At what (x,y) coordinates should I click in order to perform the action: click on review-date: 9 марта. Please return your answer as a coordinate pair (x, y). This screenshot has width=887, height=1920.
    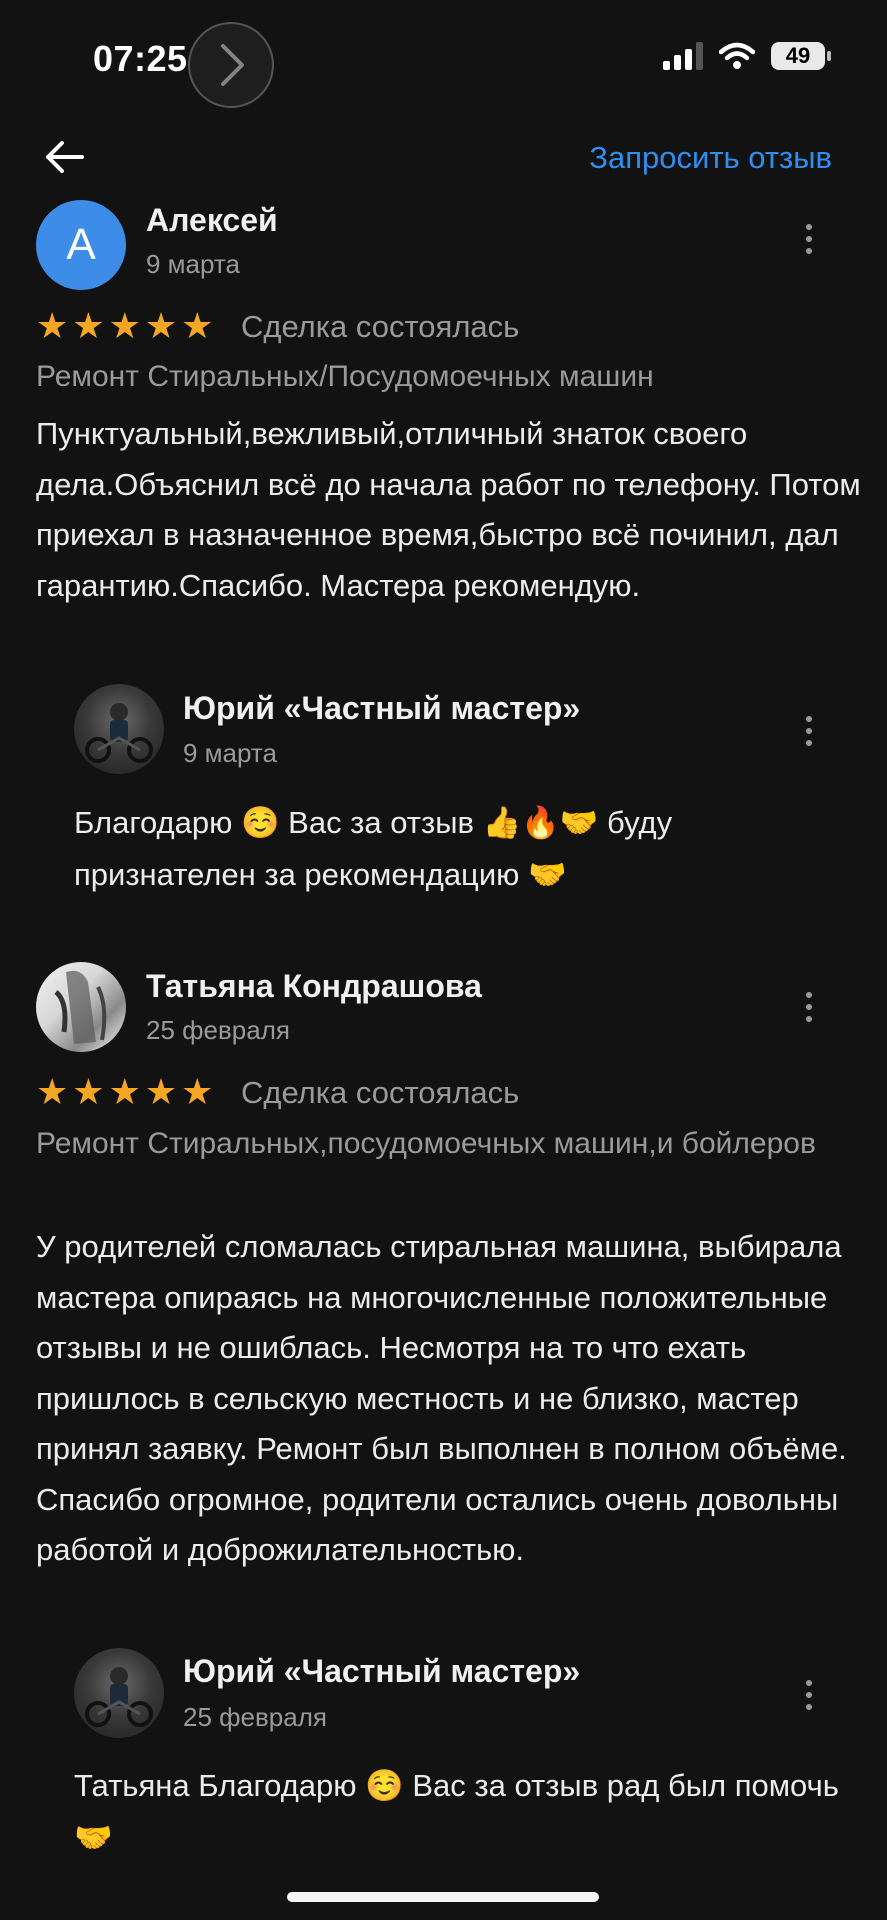
    Looking at the image, I should click on (193, 264).